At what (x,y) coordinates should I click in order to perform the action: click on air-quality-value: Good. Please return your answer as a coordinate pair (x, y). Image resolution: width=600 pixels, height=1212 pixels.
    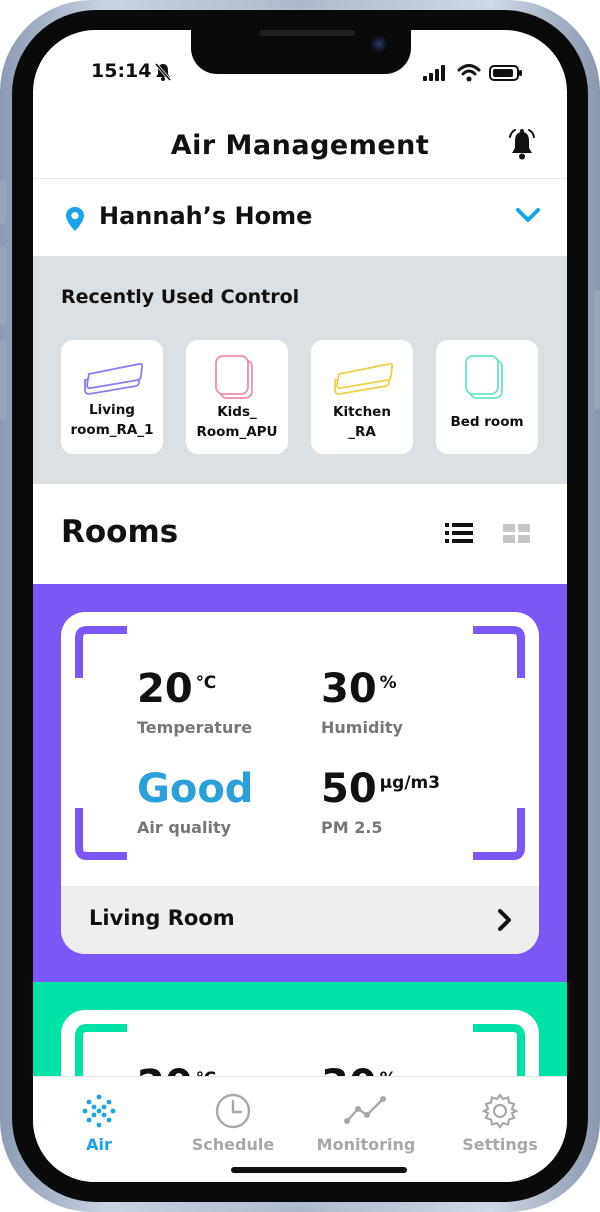
    Looking at the image, I should click on (195, 789).